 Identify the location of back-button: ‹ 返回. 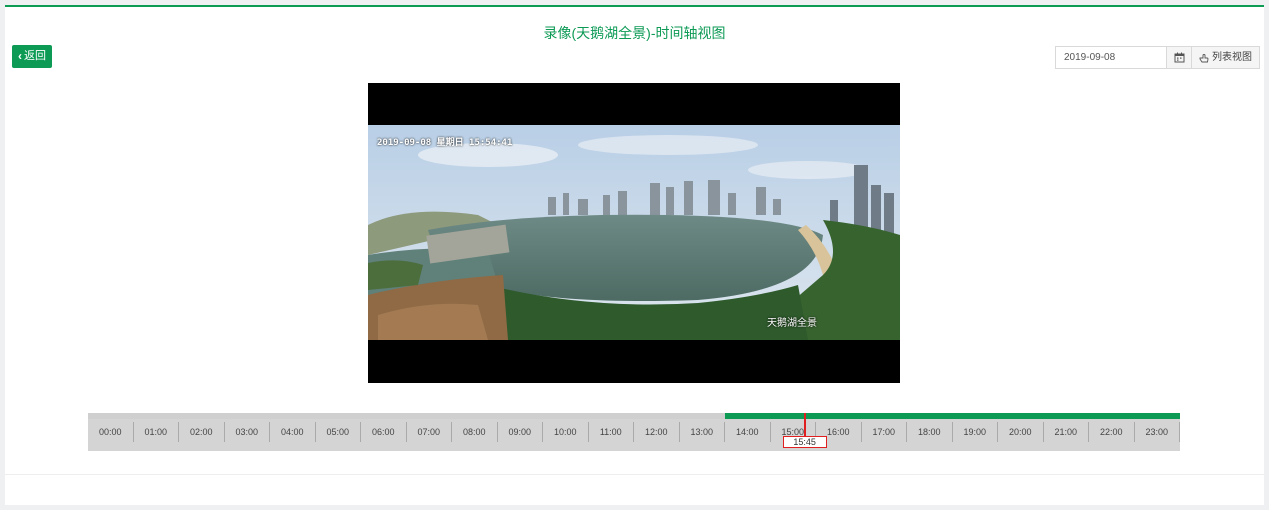
(32, 56).